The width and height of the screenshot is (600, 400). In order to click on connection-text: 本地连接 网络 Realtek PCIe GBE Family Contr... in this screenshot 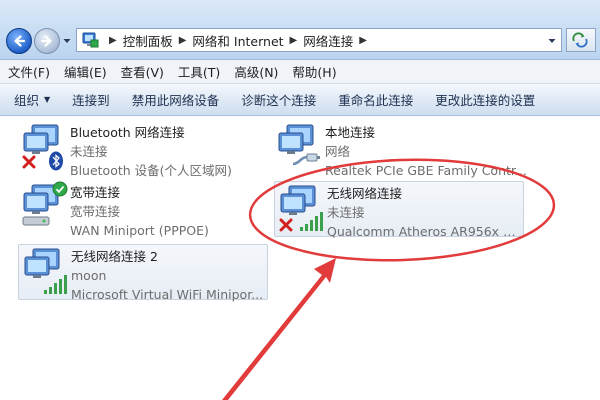, I will do `click(426, 150)`.